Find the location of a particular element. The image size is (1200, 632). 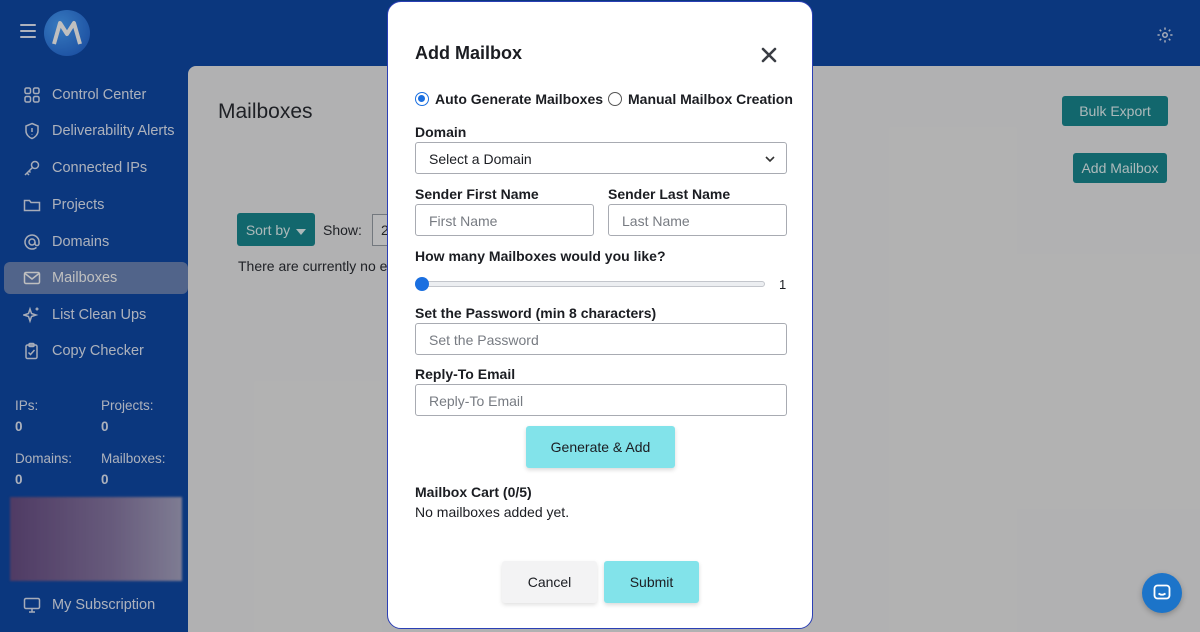

last-name-label: Sender Last Name is located at coordinates (669, 194).